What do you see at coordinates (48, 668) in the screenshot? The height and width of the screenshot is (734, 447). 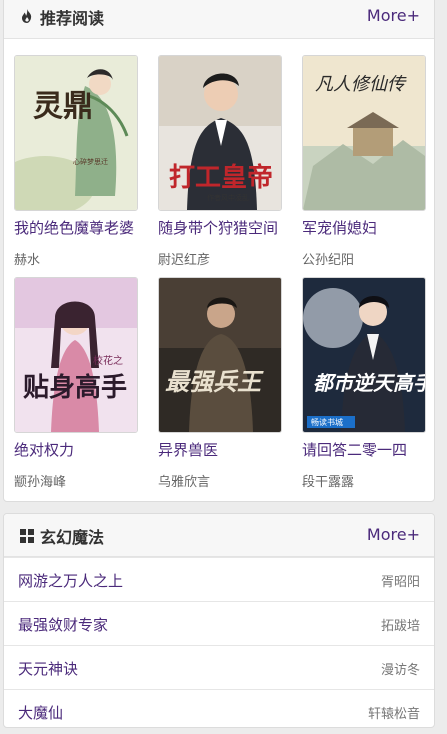 I see `list-item-title: 天元神诀` at bounding box center [48, 668].